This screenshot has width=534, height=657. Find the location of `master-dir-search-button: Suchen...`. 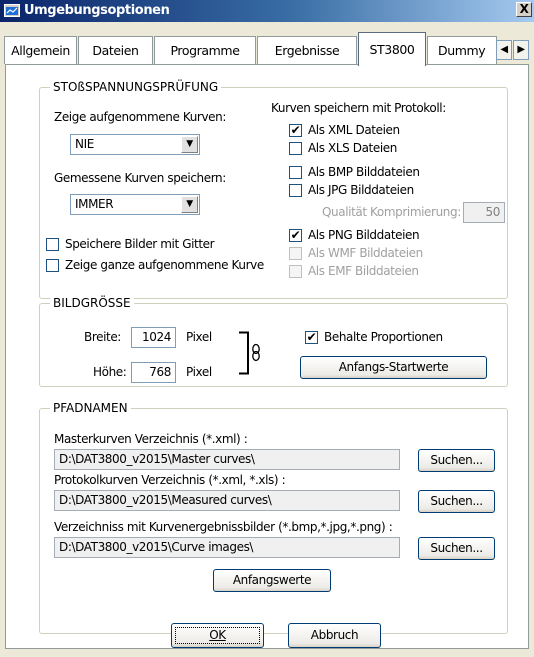

master-dir-search-button: Suchen... is located at coordinates (456, 460).